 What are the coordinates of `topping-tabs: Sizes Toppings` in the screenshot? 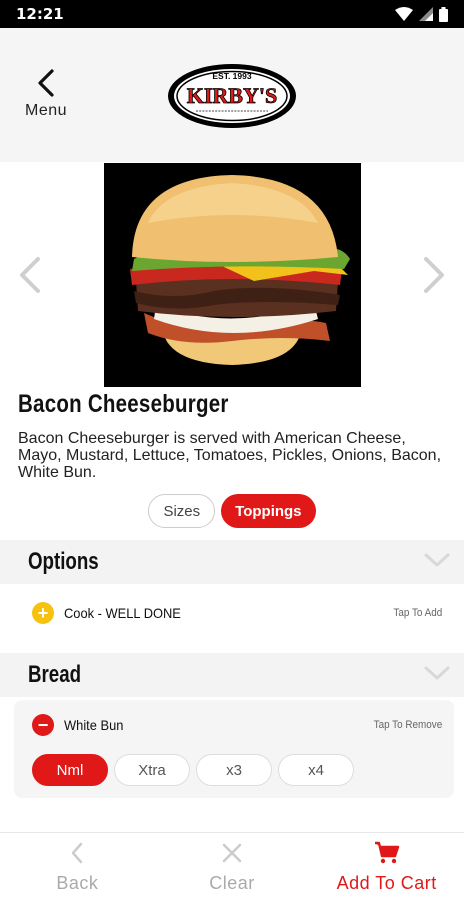 It's located at (232, 511).